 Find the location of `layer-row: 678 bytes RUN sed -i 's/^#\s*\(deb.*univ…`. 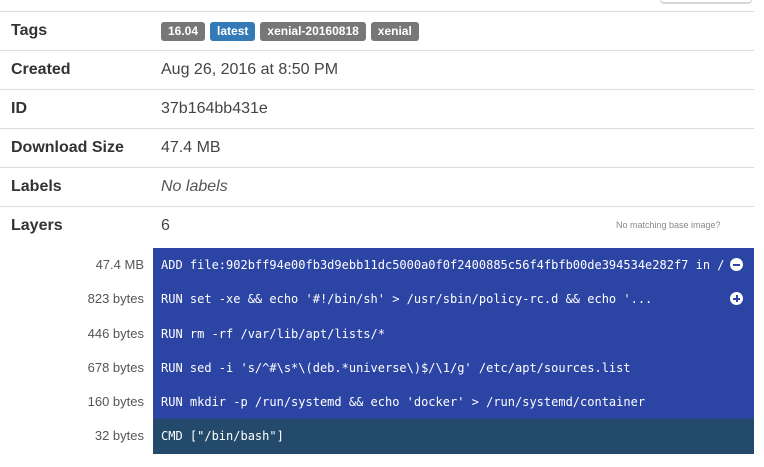

layer-row: 678 bytes RUN sed -i 's/^#\s*\(deb.*univ… is located at coordinates (377, 368).